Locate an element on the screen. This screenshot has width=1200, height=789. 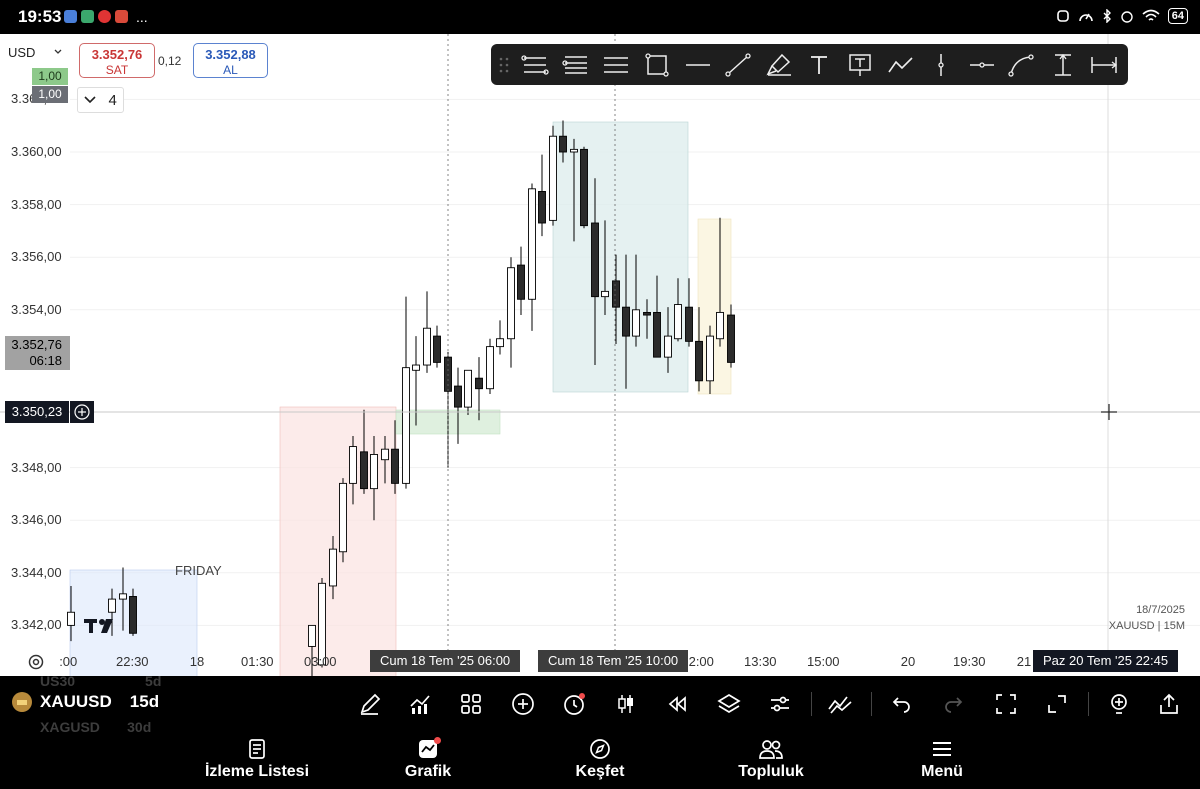
nav-watchlist: İzleme Listesi is located at coordinates (257, 759).